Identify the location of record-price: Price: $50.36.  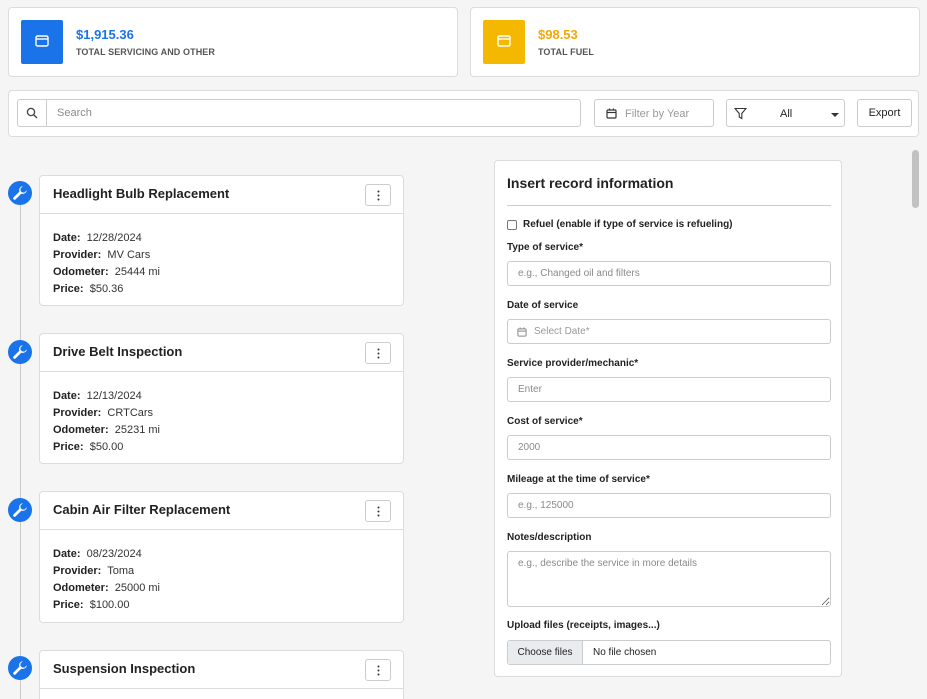
(88, 289).